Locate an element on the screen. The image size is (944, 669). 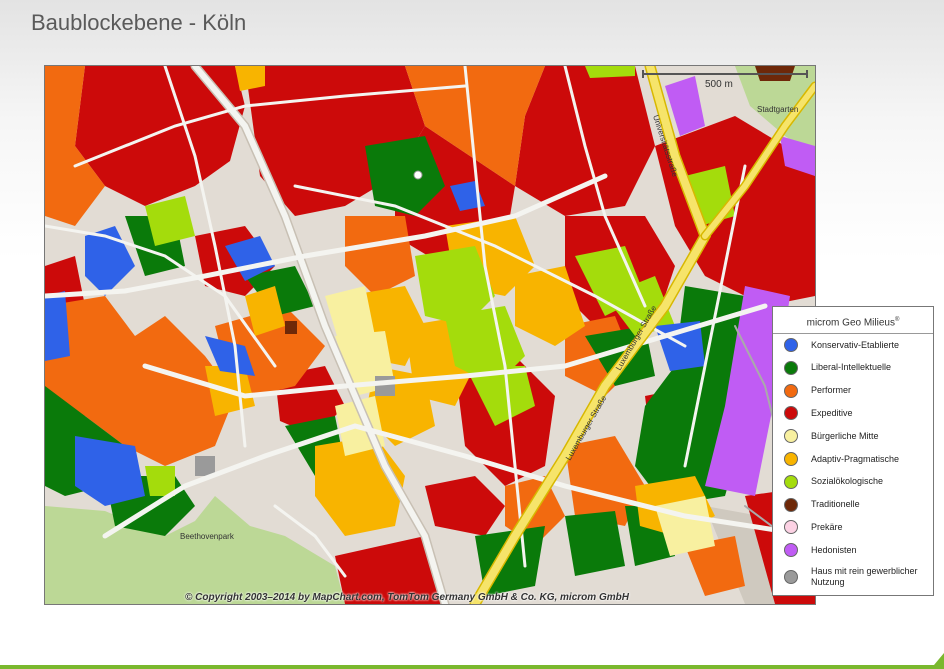
scale-label: 500 m is located at coordinates (719, 84).